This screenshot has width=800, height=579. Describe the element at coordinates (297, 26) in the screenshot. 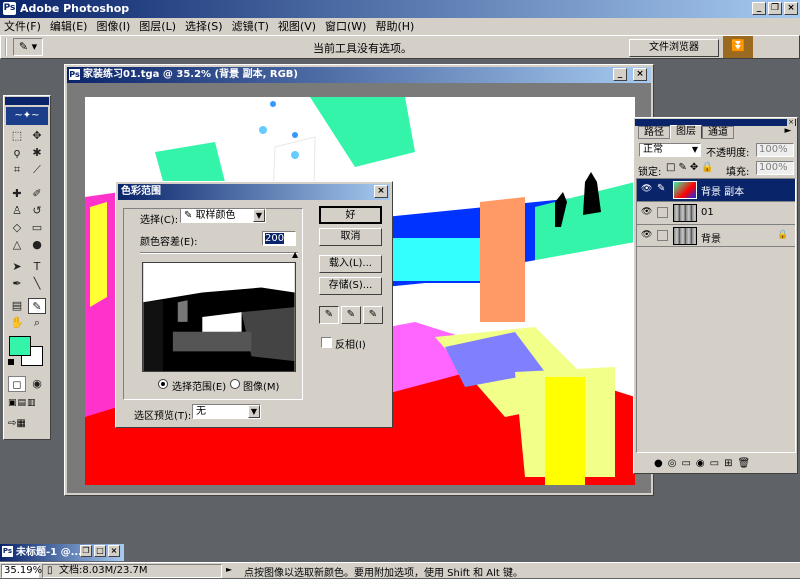

I see `menu-view: 视图(V)` at that location.